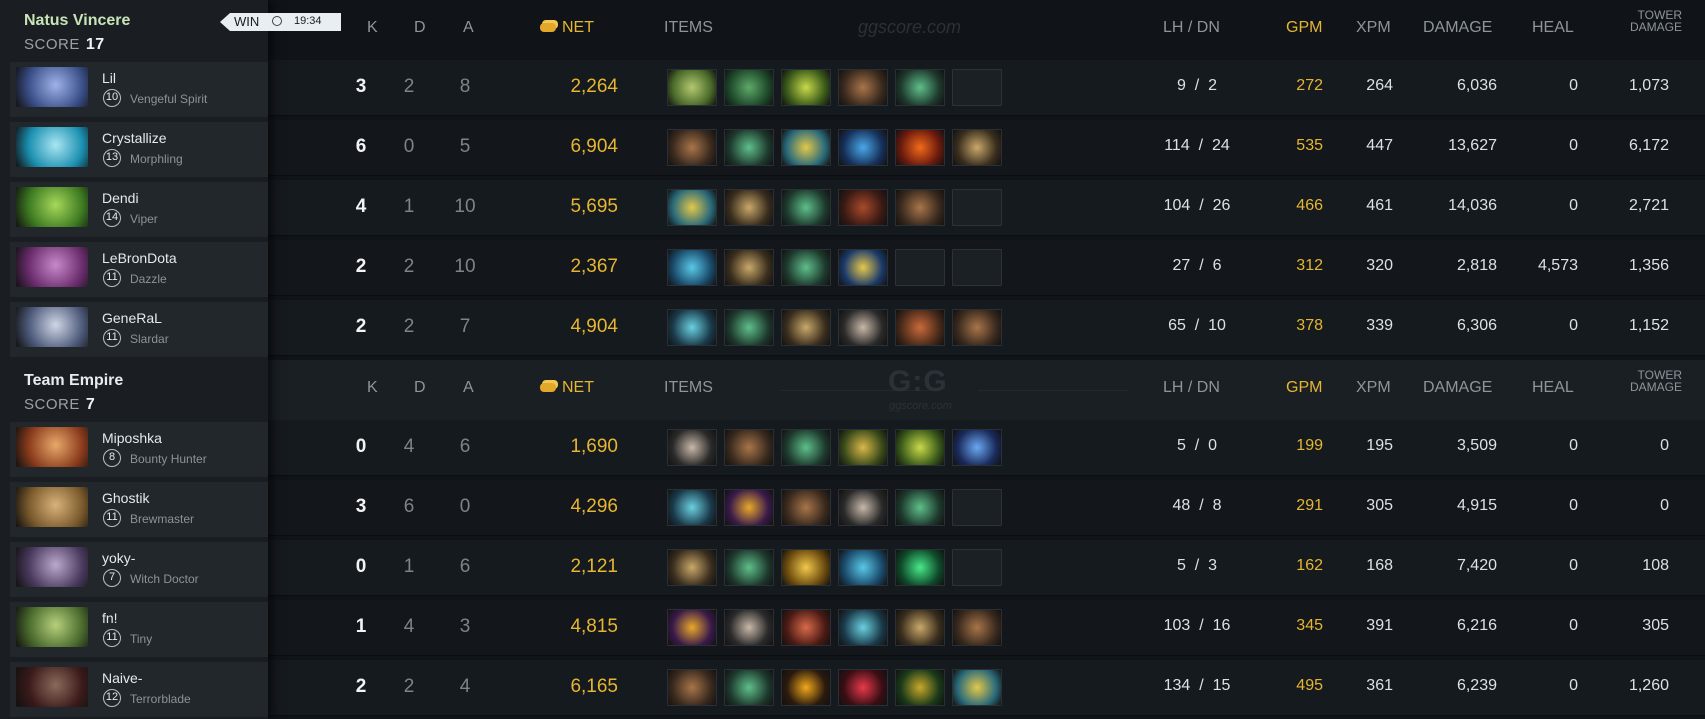 The height and width of the screenshot is (719, 1705). Describe the element at coordinates (1573, 505) in the screenshot. I see `heal-value: 0` at that location.